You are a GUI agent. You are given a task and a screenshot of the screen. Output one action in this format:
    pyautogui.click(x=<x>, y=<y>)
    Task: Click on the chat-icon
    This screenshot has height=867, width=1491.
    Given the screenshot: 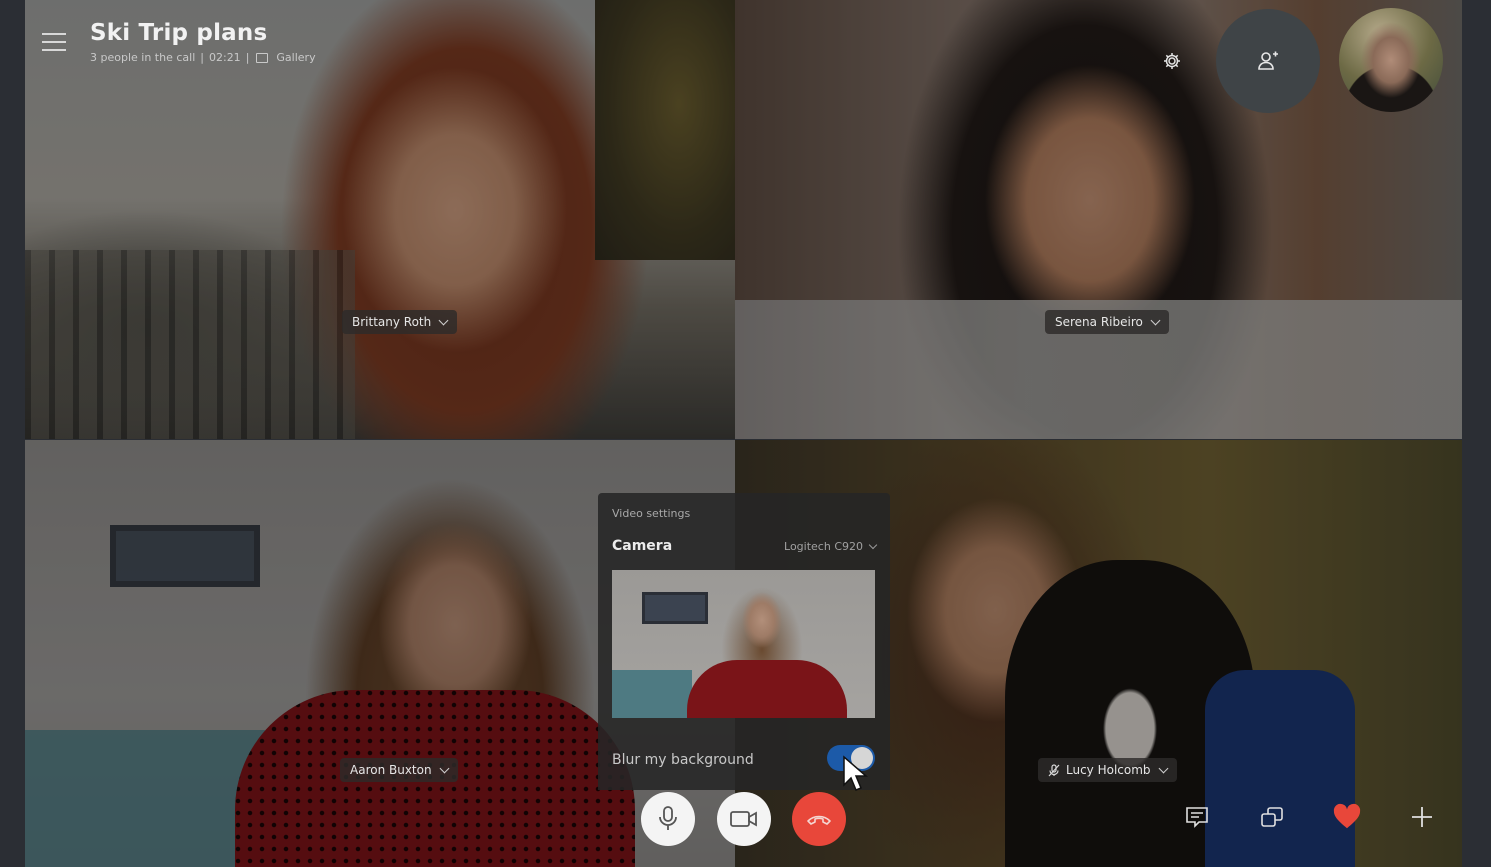 What is the action you would take?
    pyautogui.click(x=1197, y=817)
    